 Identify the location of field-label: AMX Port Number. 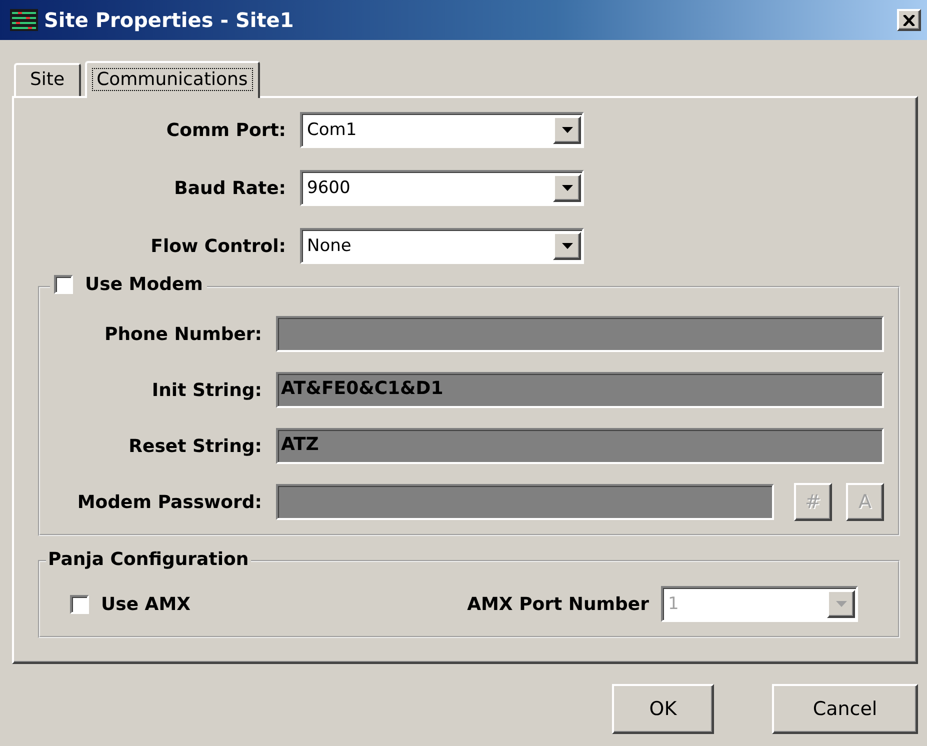
(558, 604).